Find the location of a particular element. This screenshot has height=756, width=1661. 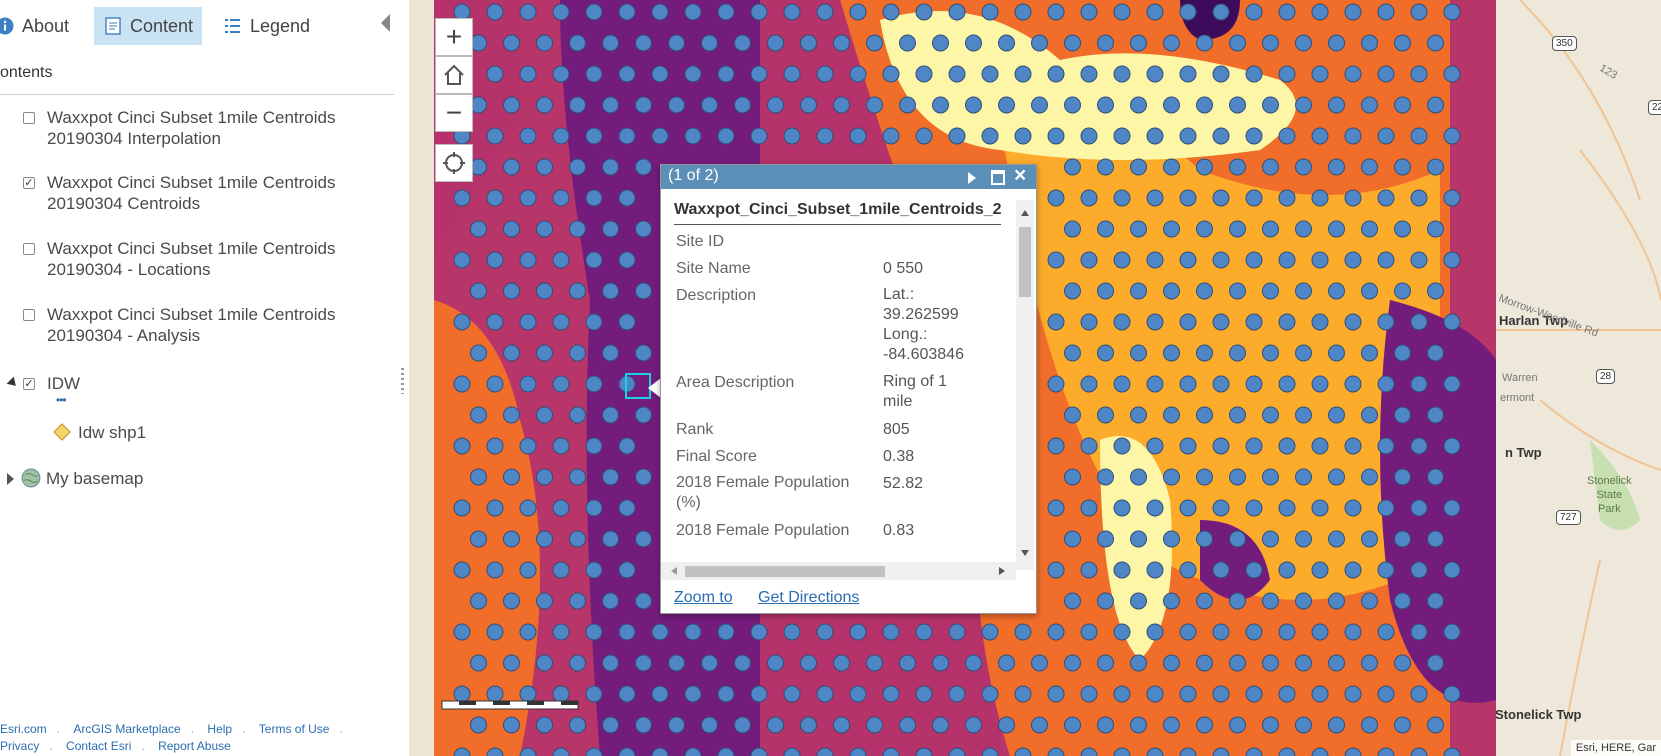

footer-link: Contact Esri is located at coordinates (98, 746).